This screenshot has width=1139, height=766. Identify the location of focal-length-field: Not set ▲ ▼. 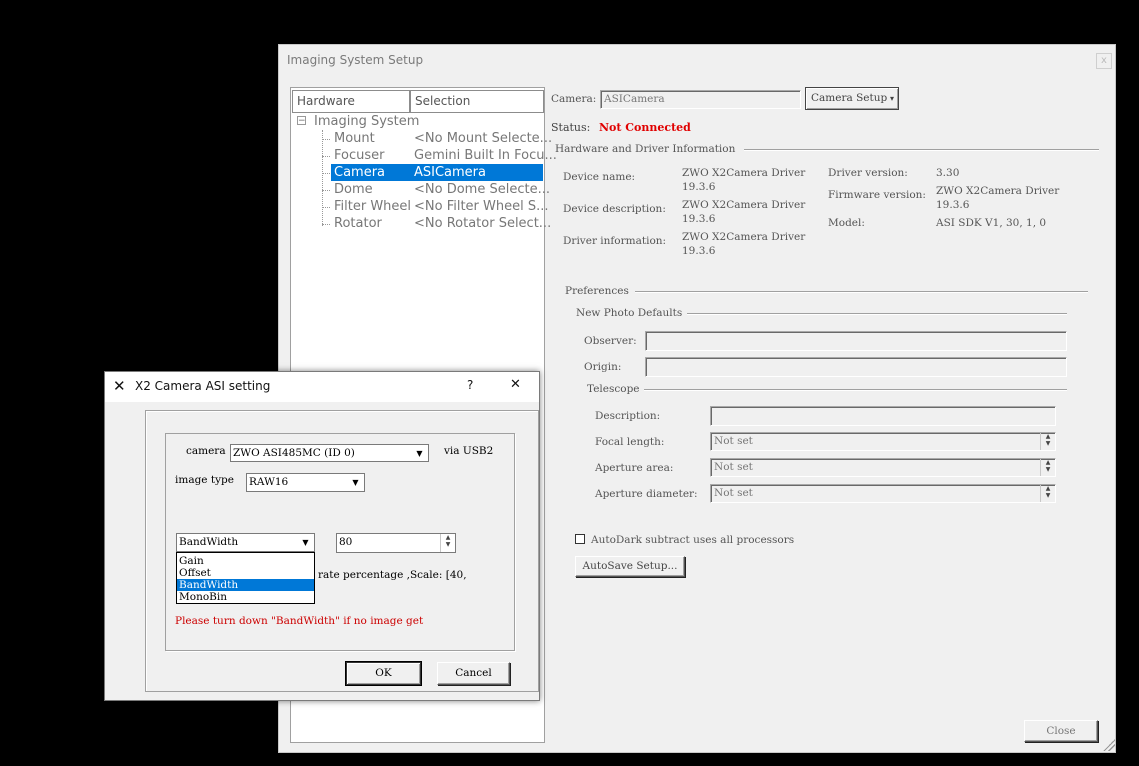
(883, 441).